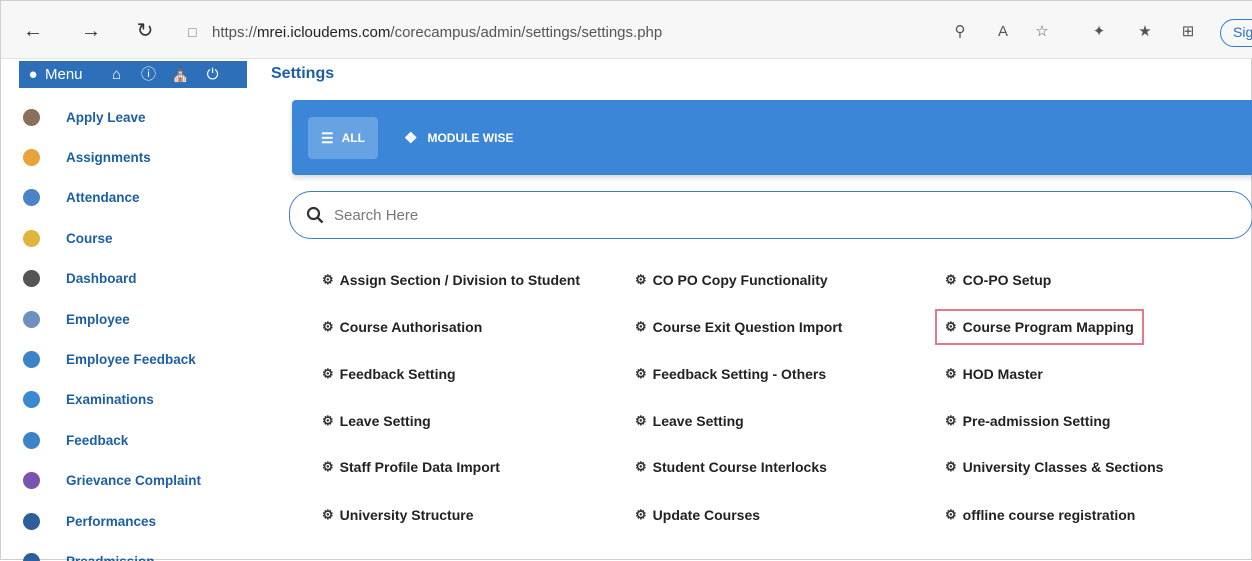 Image resolution: width=1252 pixels, height=561 pixels. I want to click on info-icon: ⓘ, so click(149, 75).